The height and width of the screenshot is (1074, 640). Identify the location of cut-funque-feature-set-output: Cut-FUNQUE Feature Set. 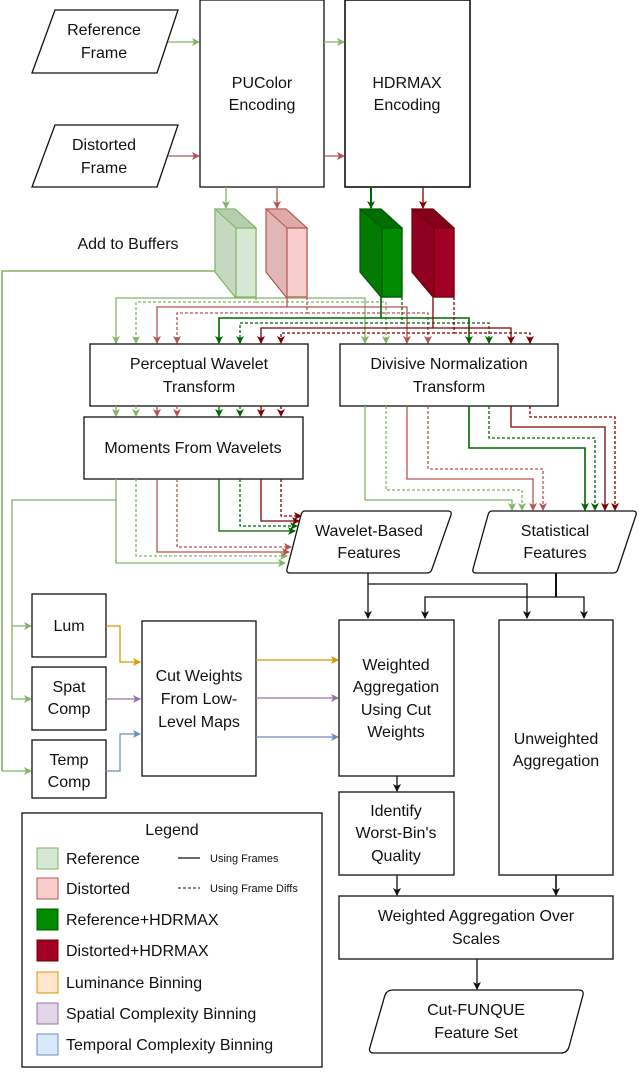
(476, 1021).